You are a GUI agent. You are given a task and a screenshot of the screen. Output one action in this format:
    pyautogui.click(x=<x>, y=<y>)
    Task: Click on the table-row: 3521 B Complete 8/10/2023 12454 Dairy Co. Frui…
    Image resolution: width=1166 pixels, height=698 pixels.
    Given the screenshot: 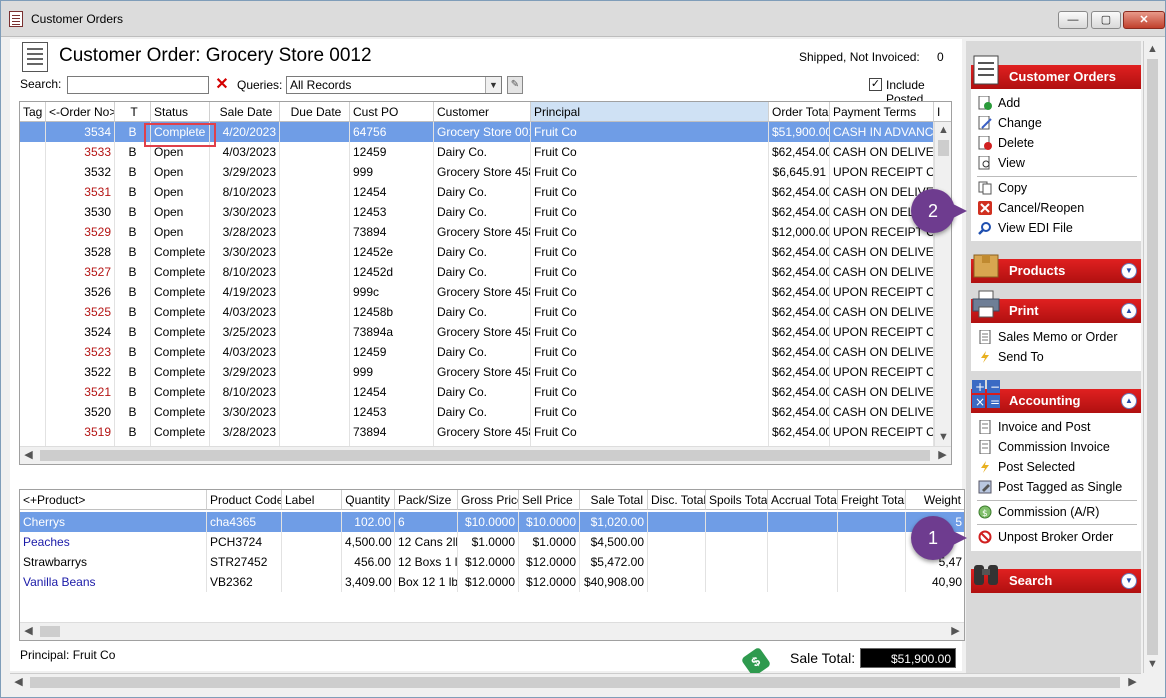 What is the action you would take?
    pyautogui.click(x=485, y=392)
    